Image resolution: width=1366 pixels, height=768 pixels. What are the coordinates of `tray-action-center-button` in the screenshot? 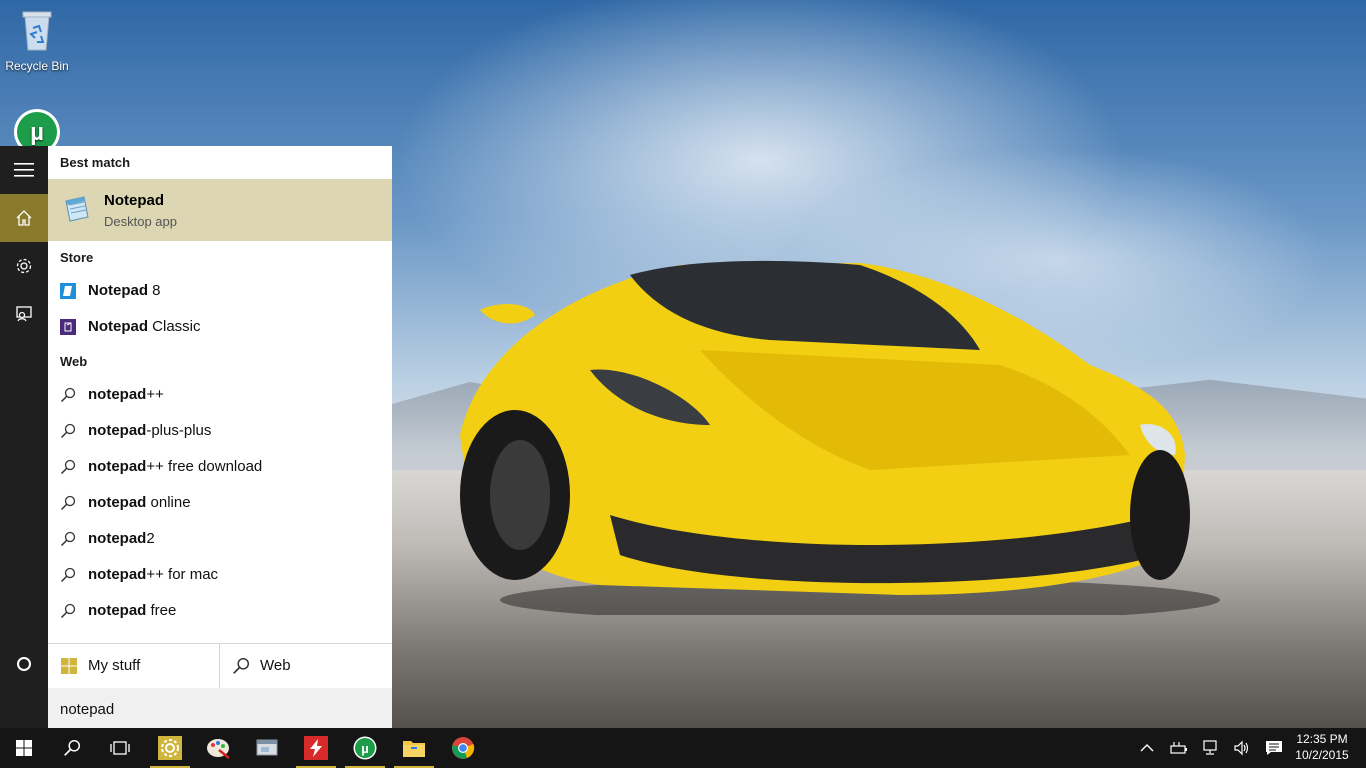 It's located at (1274, 748).